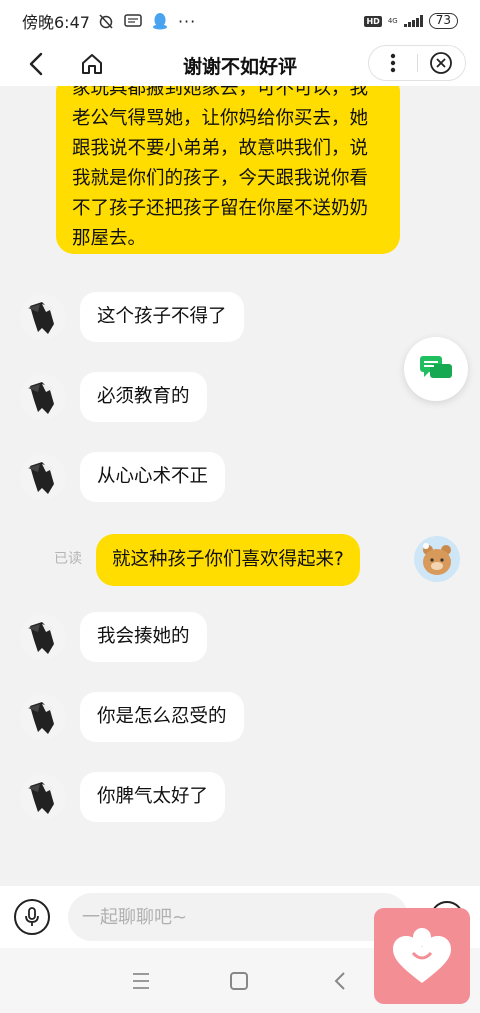 The image size is (480, 1013). I want to click on close-circle-icon, so click(441, 63).